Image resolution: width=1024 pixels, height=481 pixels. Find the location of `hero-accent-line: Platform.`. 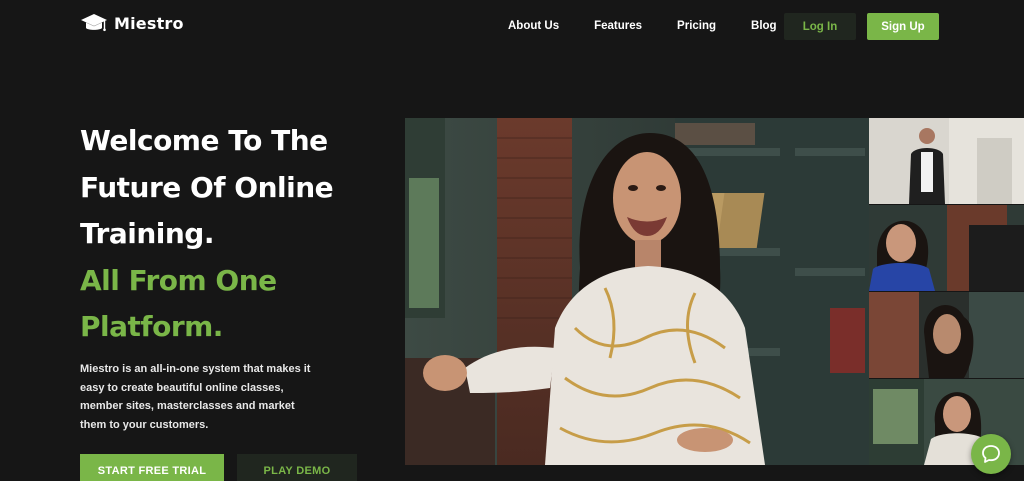

hero-accent-line: Platform. is located at coordinates (151, 326).